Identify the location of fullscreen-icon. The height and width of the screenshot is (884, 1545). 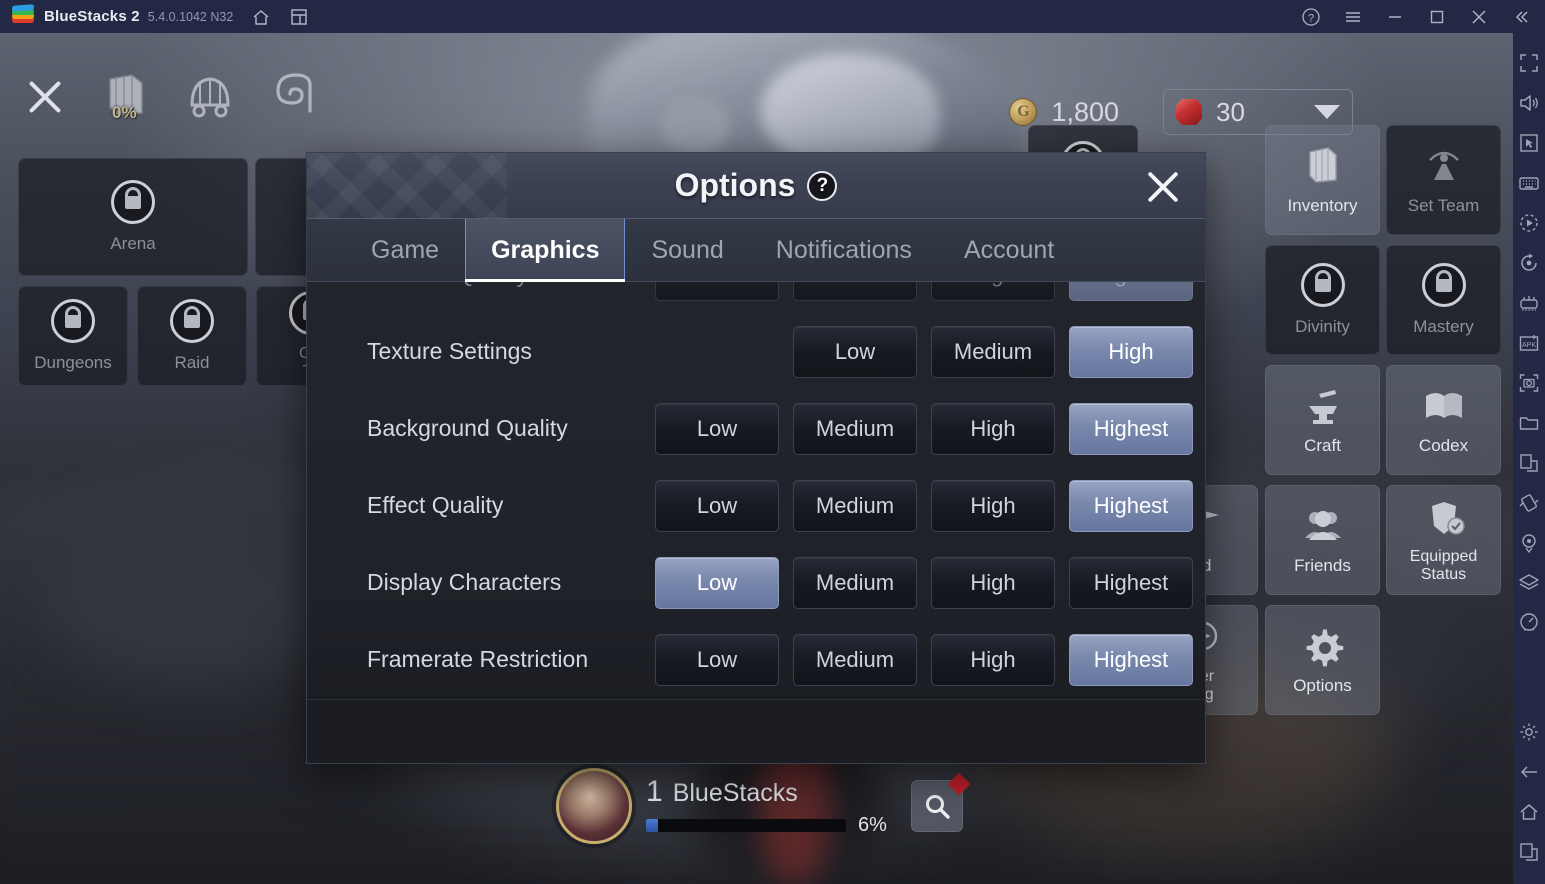
(1529, 63).